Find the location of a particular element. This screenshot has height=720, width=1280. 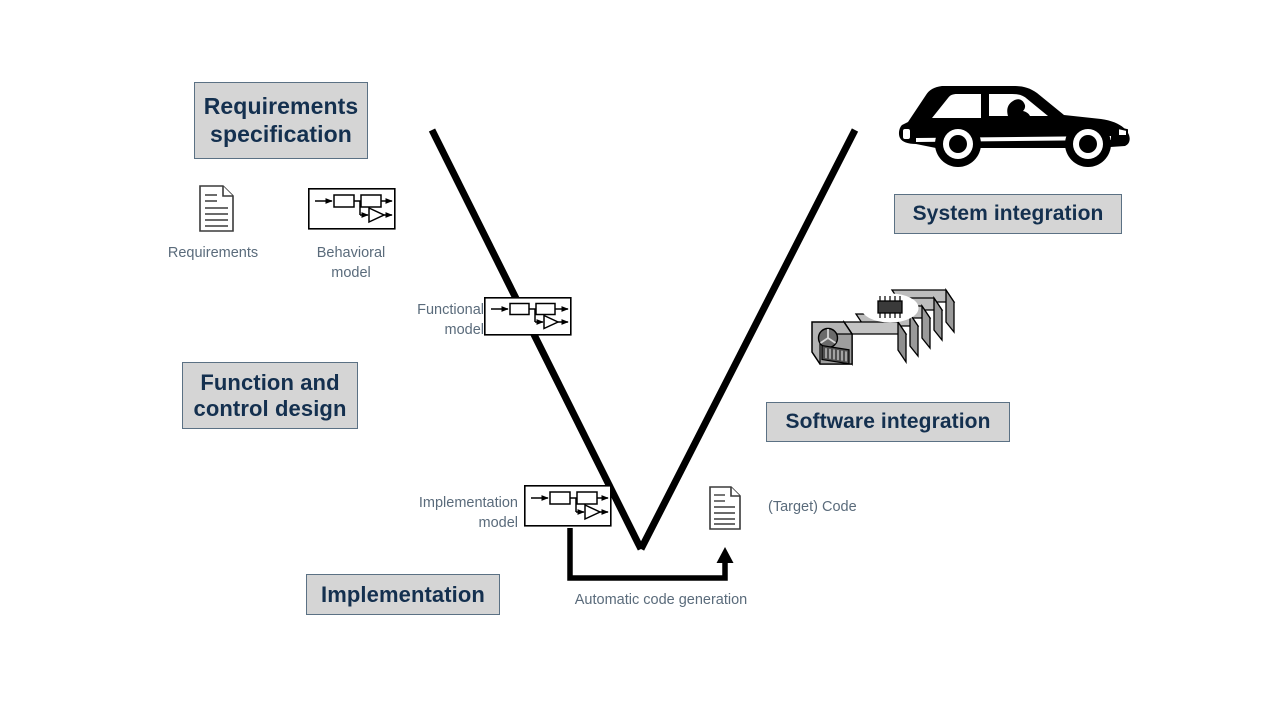

stage-box-software-integration: Software integration is located at coordinates (888, 422).